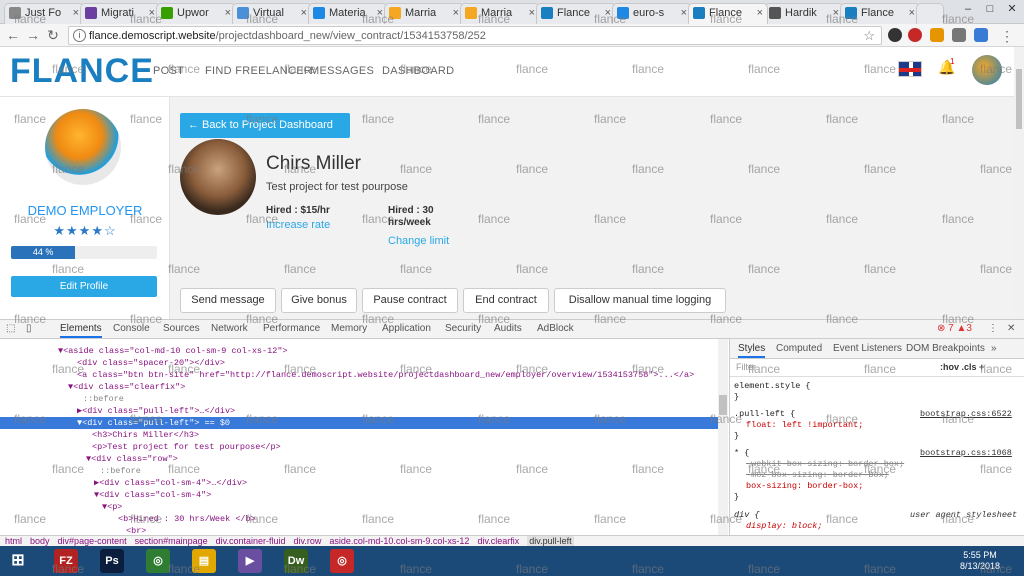  What do you see at coordinates (498, 541) in the screenshot?
I see `breadcrumb-item: div.clearfix` at bounding box center [498, 541].